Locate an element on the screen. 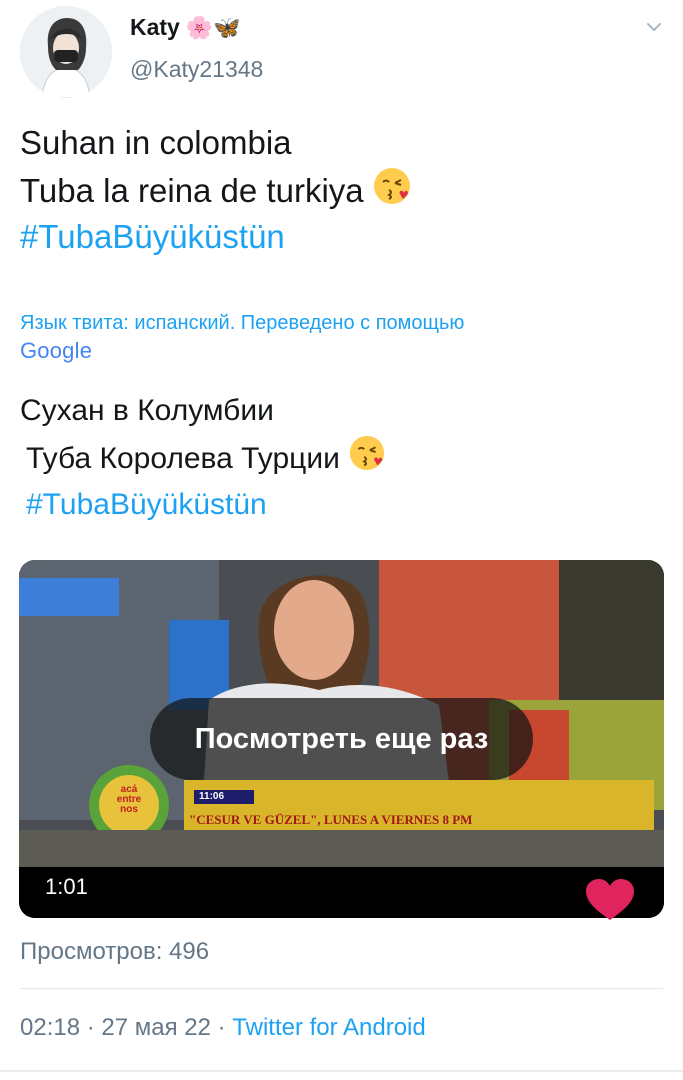  avatar is located at coordinates (66, 52).